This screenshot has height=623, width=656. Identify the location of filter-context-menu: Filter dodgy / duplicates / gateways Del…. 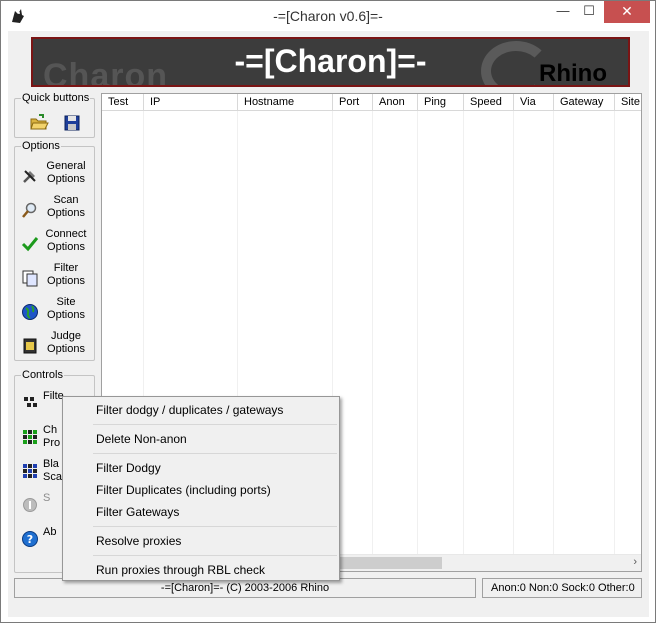
(201, 488).